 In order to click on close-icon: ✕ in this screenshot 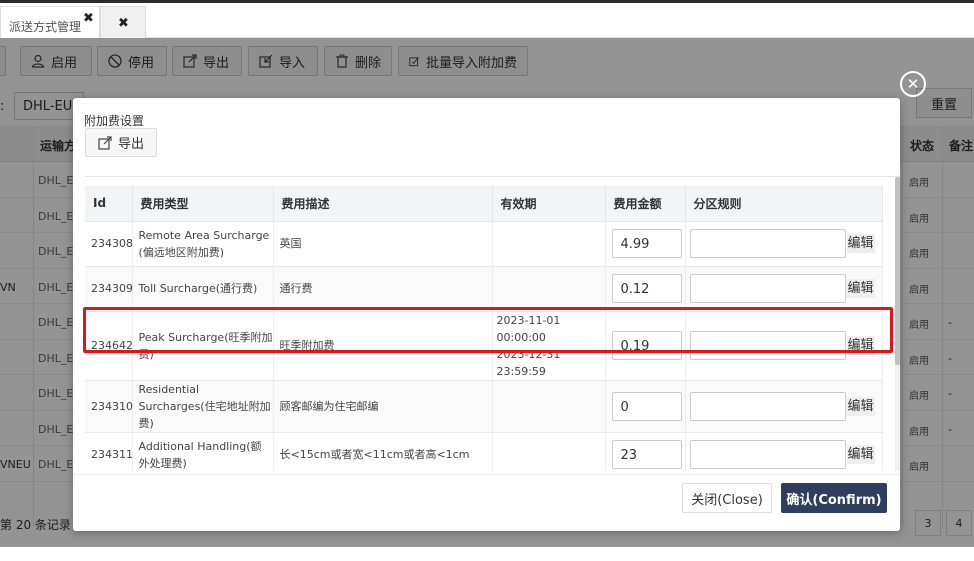, I will do `click(913, 84)`.